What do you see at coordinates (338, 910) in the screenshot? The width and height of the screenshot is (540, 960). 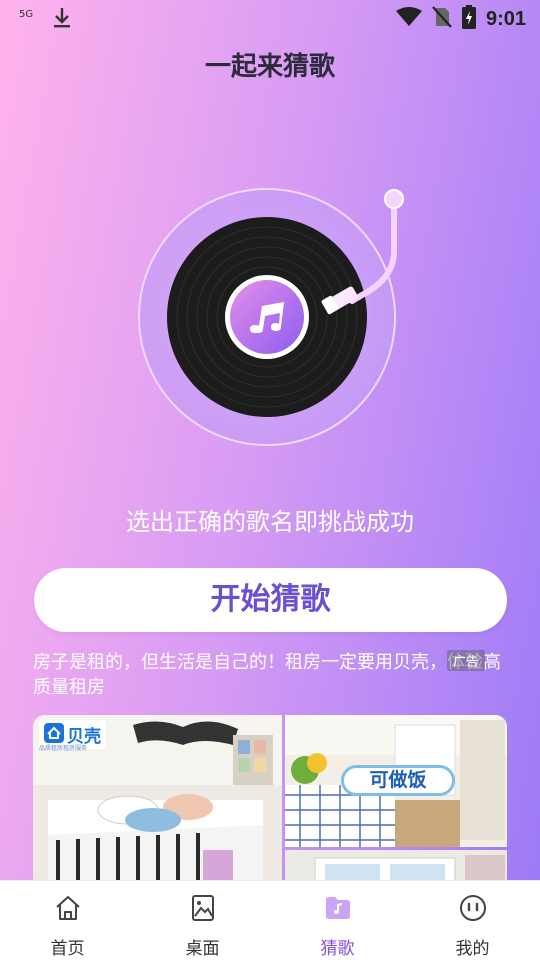 I see `music-folder-icon` at bounding box center [338, 910].